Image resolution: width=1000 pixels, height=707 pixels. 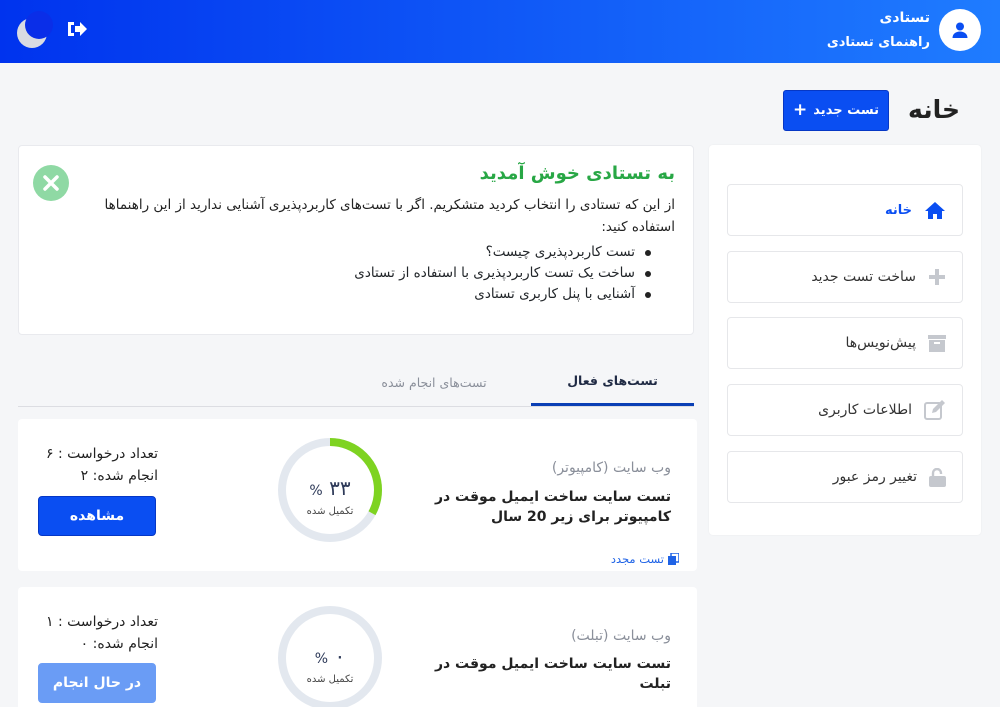 What do you see at coordinates (612, 382) in the screenshot?
I see `tab-active-tests: تست‌های فعال` at bounding box center [612, 382].